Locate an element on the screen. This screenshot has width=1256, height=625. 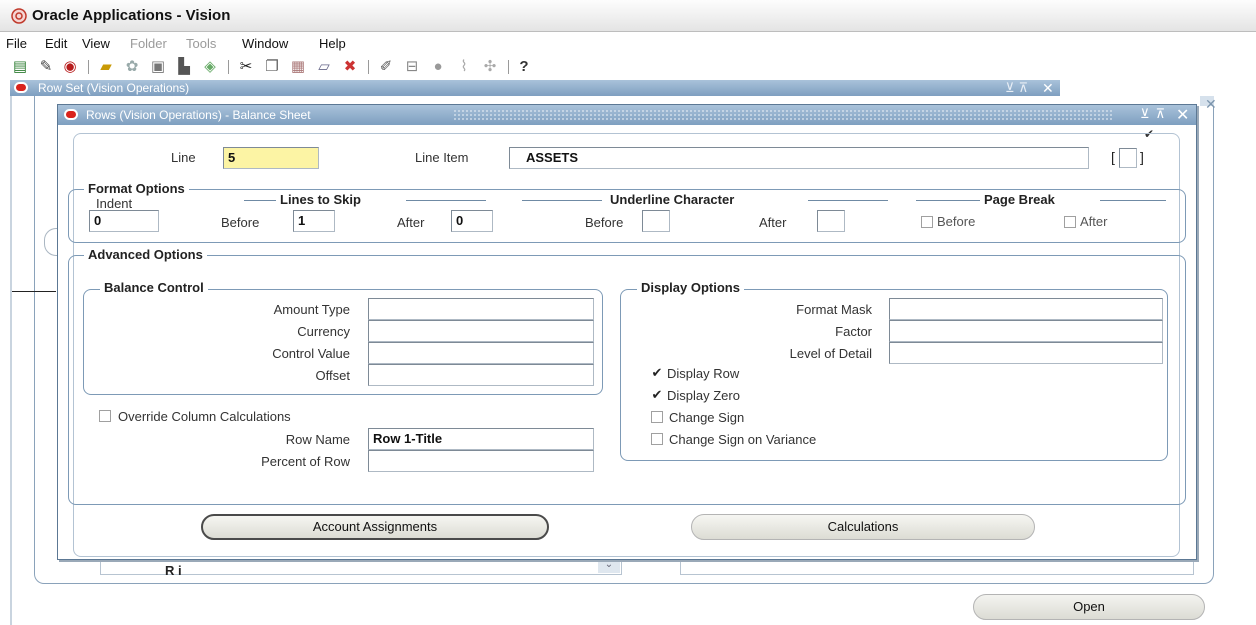
rows-dialog-title: Rows (Vision Operations) - Balance Sheet is located at coordinates (198, 115).